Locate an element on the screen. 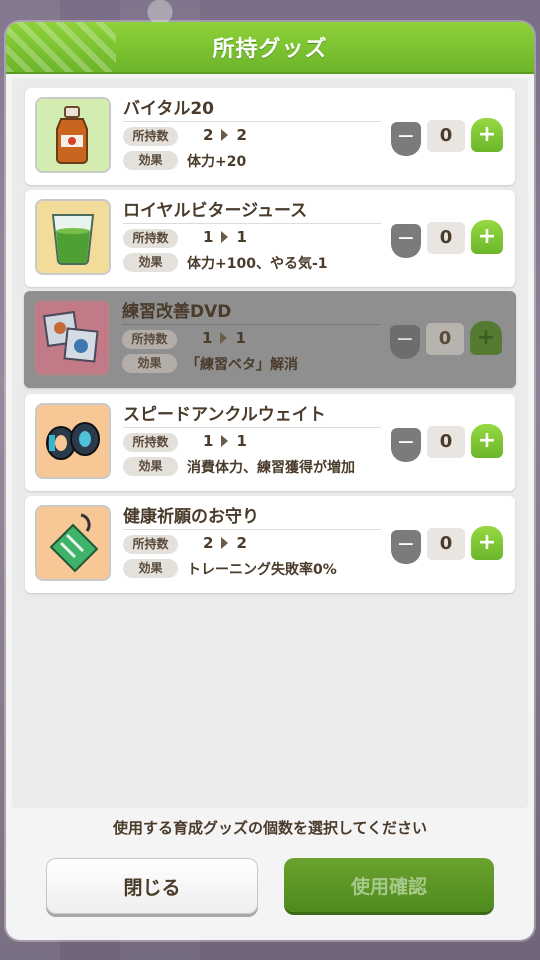  omamori-charm-icon is located at coordinates (73, 543).